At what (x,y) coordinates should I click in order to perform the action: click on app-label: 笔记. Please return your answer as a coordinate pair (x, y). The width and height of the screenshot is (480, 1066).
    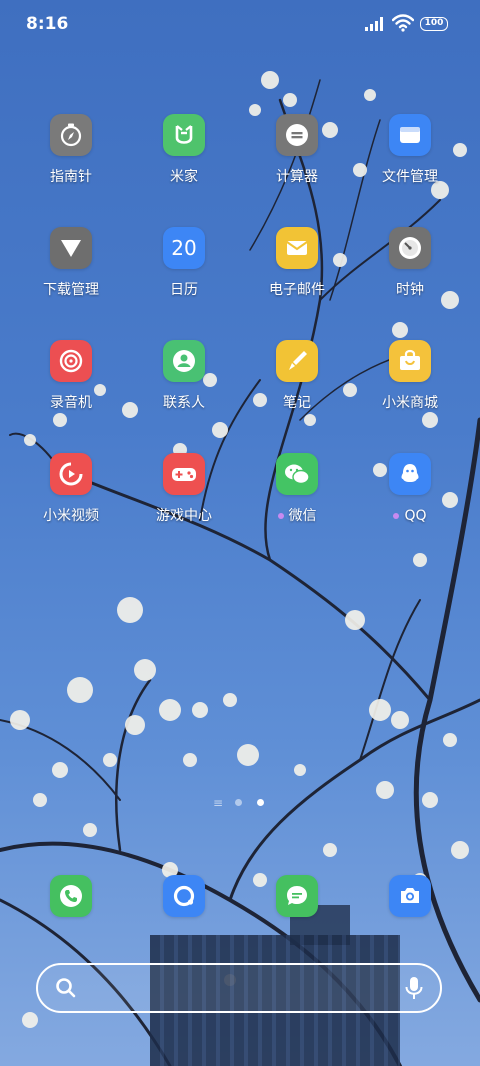
    Looking at the image, I should click on (297, 403).